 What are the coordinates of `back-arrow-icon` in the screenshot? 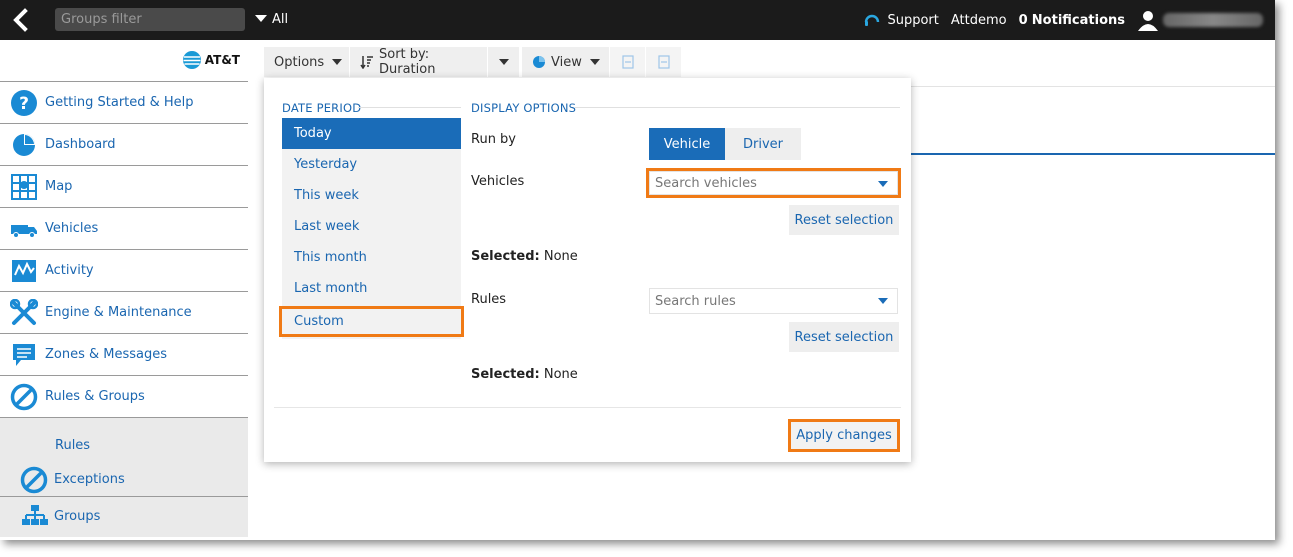 It's located at (21, 20).